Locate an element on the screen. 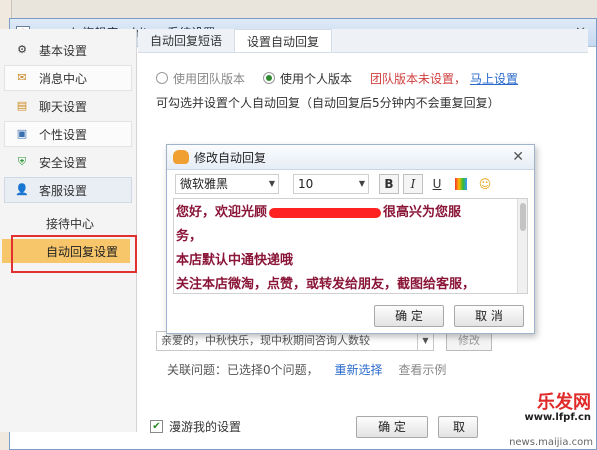 The height and width of the screenshot is (450, 597). redaction-mark is located at coordinates (325, 212).